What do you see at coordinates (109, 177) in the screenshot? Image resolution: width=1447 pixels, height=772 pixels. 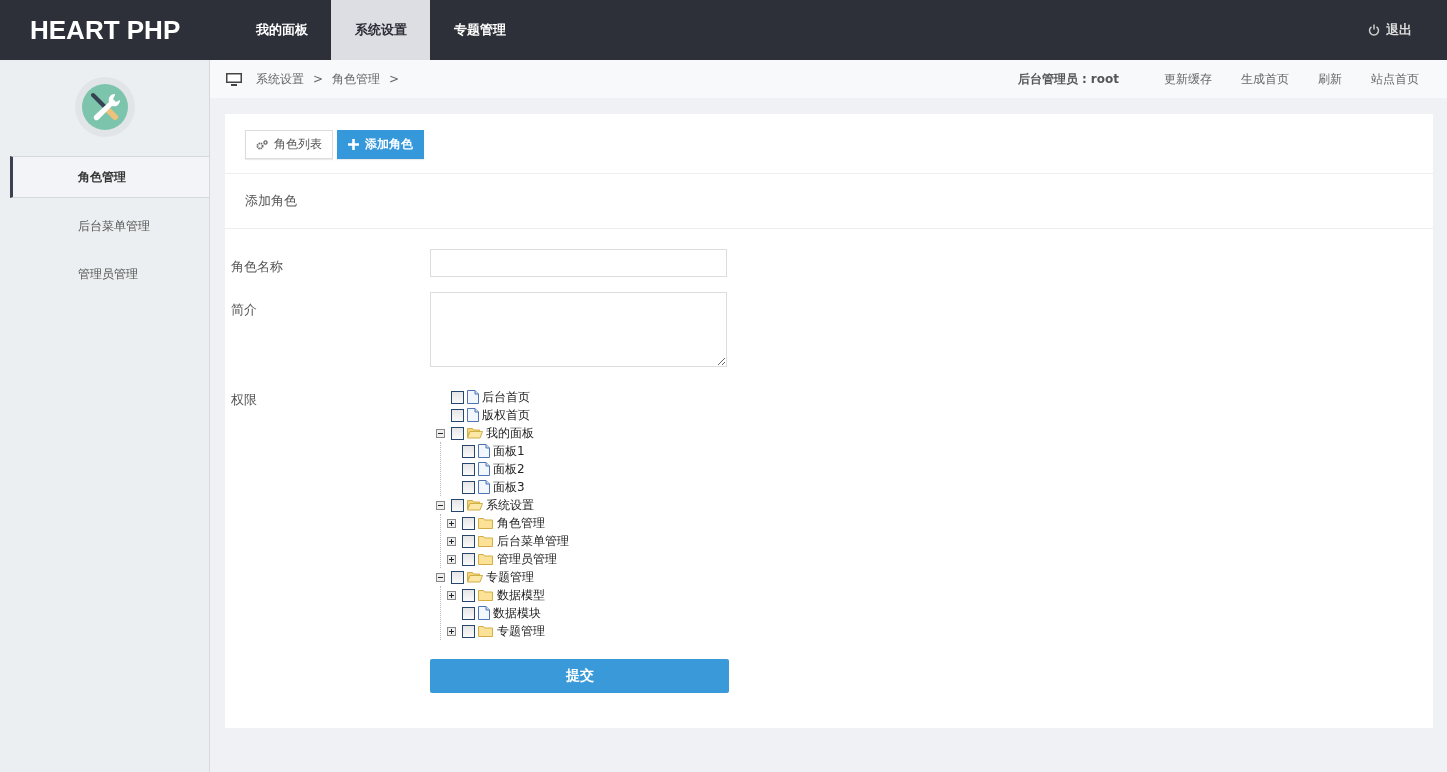 I see `sidebar-item: 角色管理` at bounding box center [109, 177].